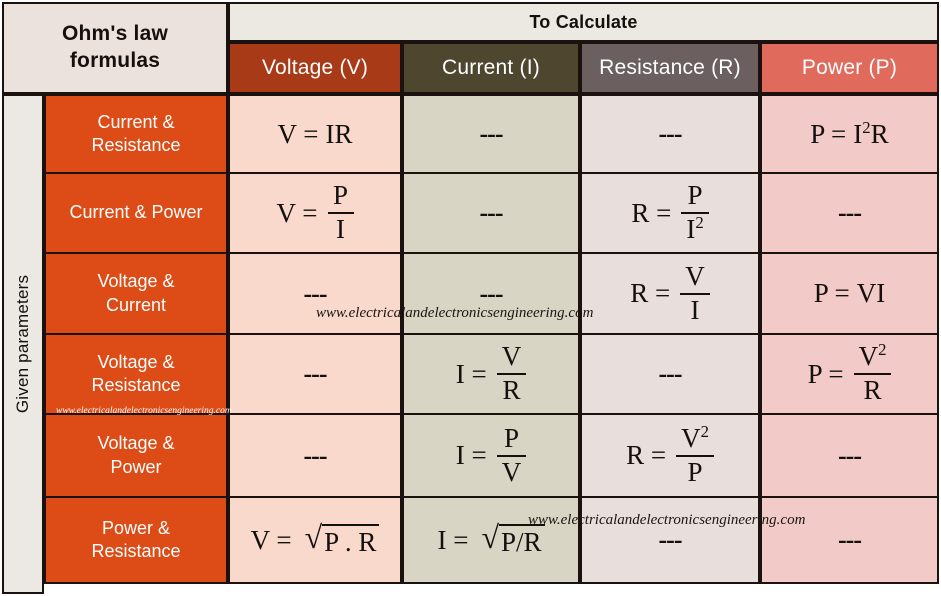  What do you see at coordinates (491, 455) in the screenshot?
I see `formula-cell-current: I = P V` at bounding box center [491, 455].